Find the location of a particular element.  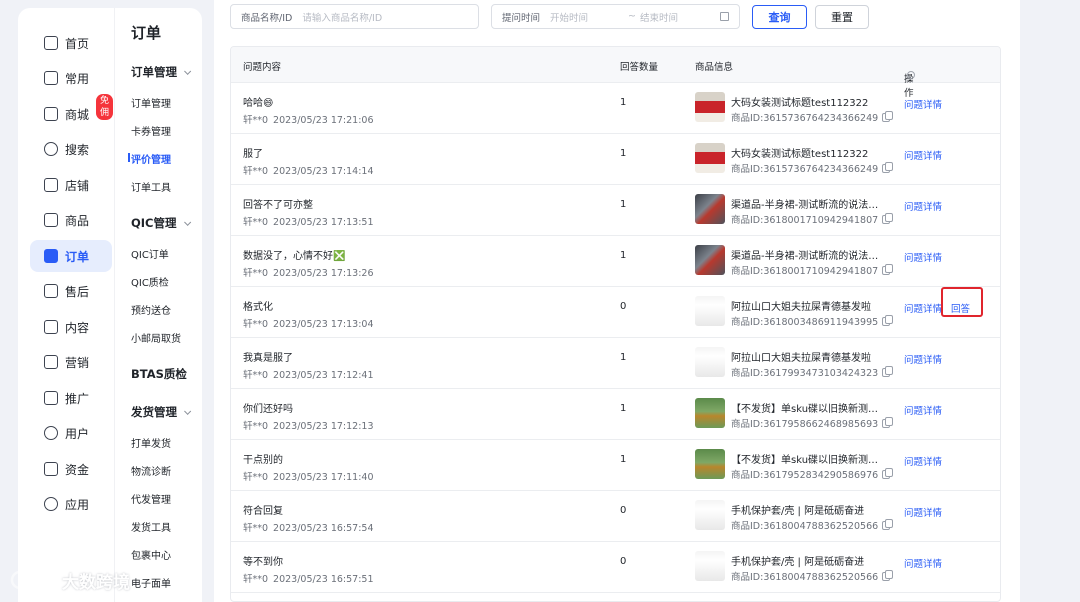

subnav-item-dropship: 代发管理 is located at coordinates (151, 498).